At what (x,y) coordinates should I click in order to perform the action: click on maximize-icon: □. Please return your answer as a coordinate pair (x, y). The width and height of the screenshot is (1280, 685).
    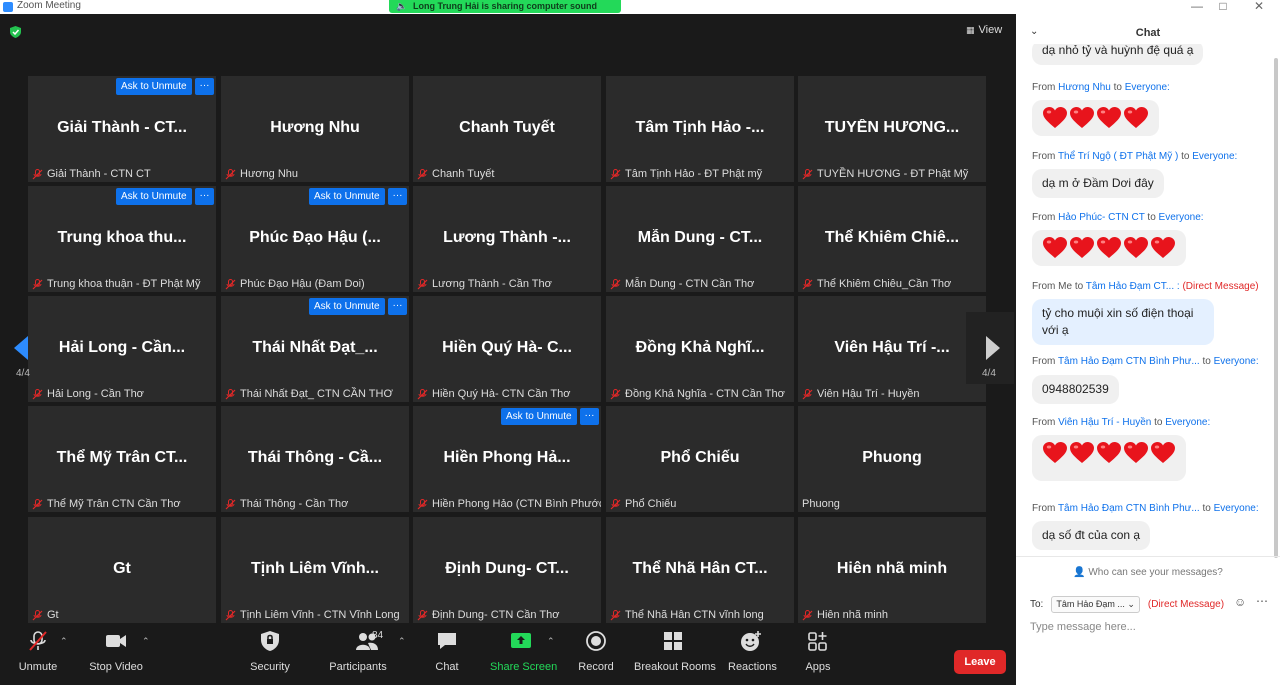
    Looking at the image, I should click on (1223, 7).